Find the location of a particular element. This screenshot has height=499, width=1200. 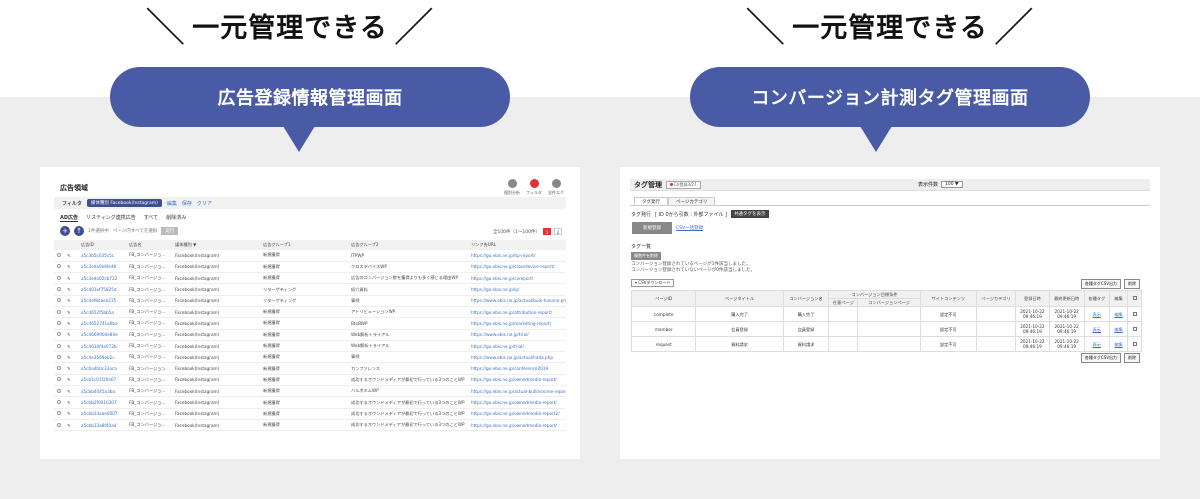

select-all-checkbox is located at coordinates (1134, 298).